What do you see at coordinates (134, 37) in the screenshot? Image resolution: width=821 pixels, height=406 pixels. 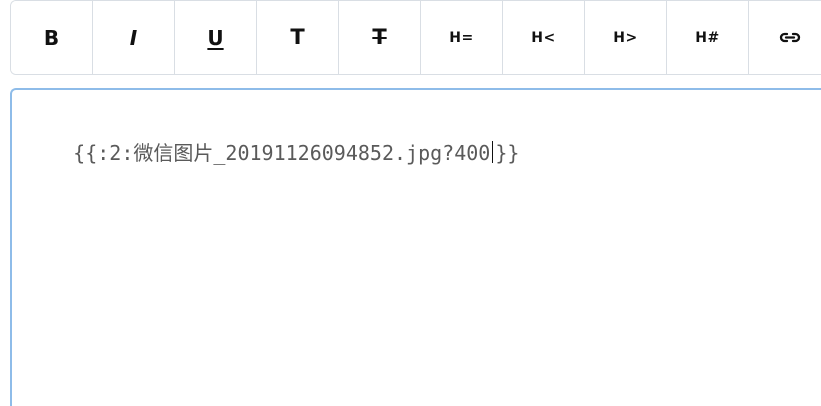 I see `italic-button: I` at bounding box center [134, 37].